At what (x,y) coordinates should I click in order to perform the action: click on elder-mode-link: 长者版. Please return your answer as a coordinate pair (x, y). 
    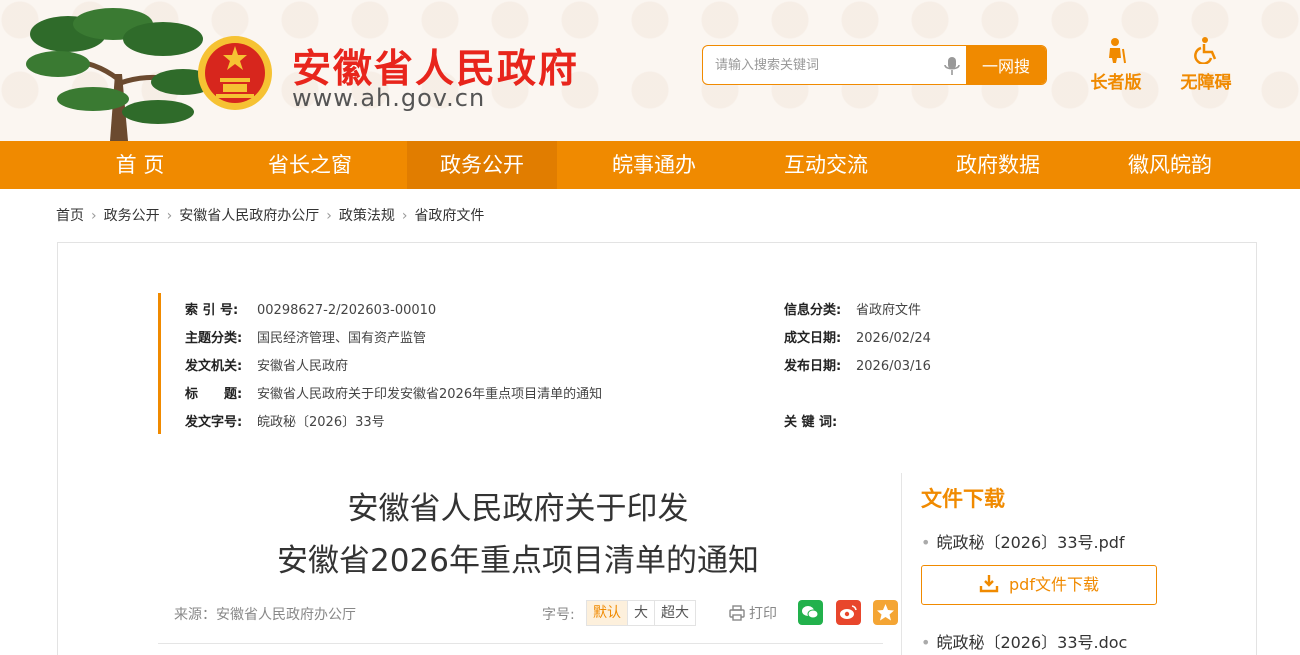
    Looking at the image, I should click on (1116, 64).